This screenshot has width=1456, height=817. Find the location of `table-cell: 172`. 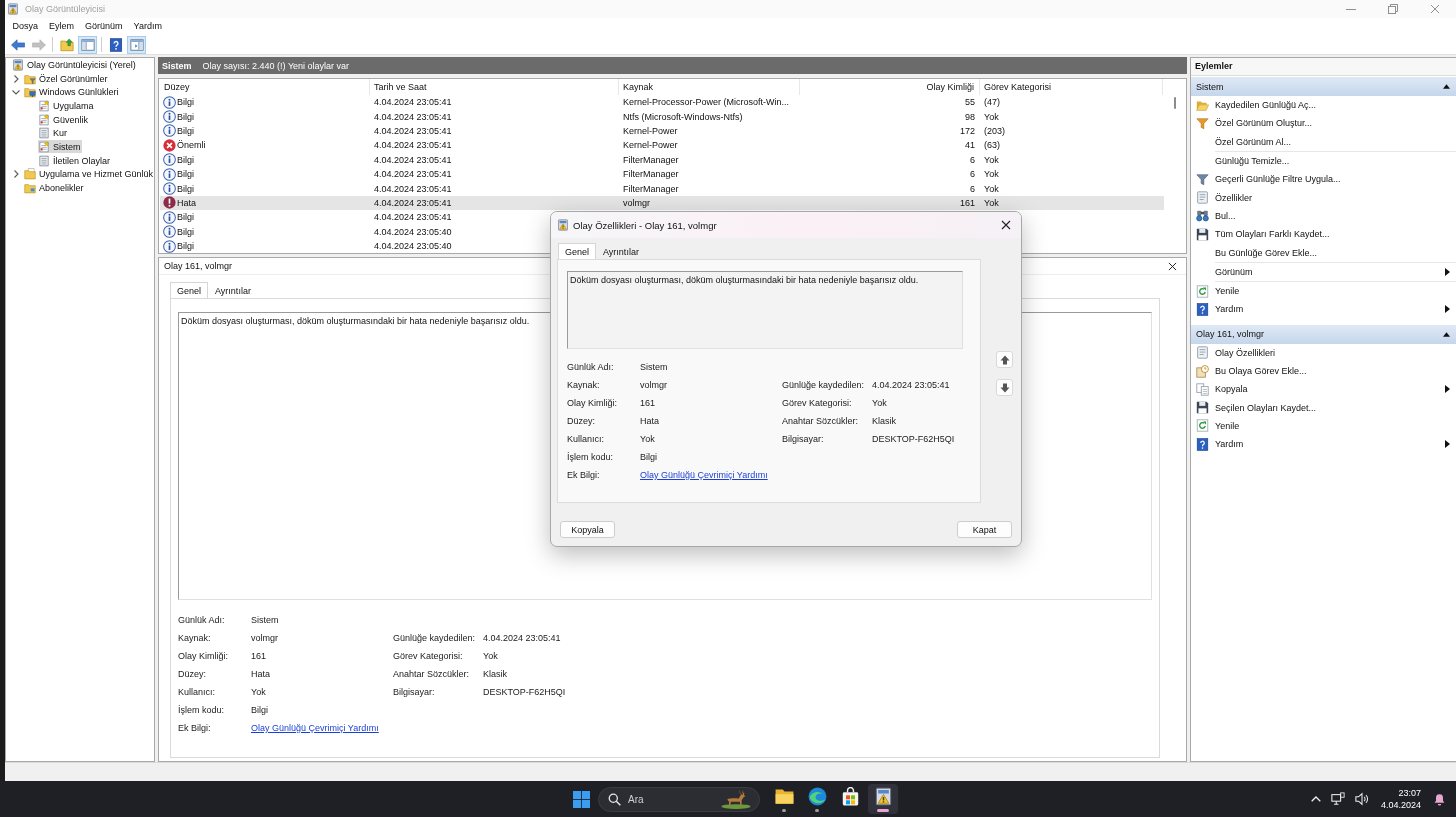

table-cell: 172 is located at coordinates (967, 130).